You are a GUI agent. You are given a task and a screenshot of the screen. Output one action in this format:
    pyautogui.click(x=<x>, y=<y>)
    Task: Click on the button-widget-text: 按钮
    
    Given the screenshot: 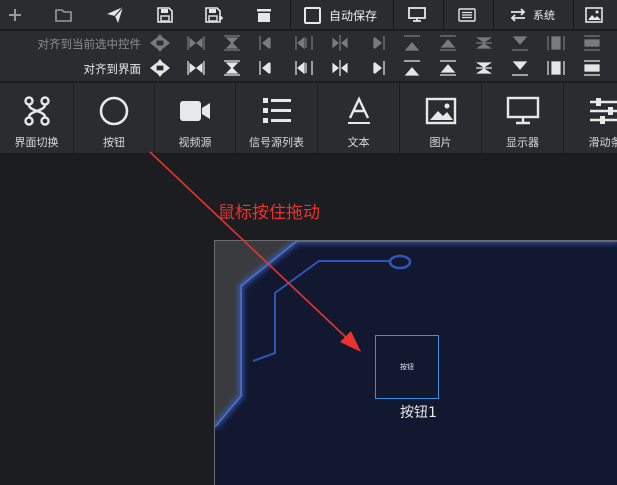 What is the action you would take?
    pyautogui.click(x=407, y=367)
    